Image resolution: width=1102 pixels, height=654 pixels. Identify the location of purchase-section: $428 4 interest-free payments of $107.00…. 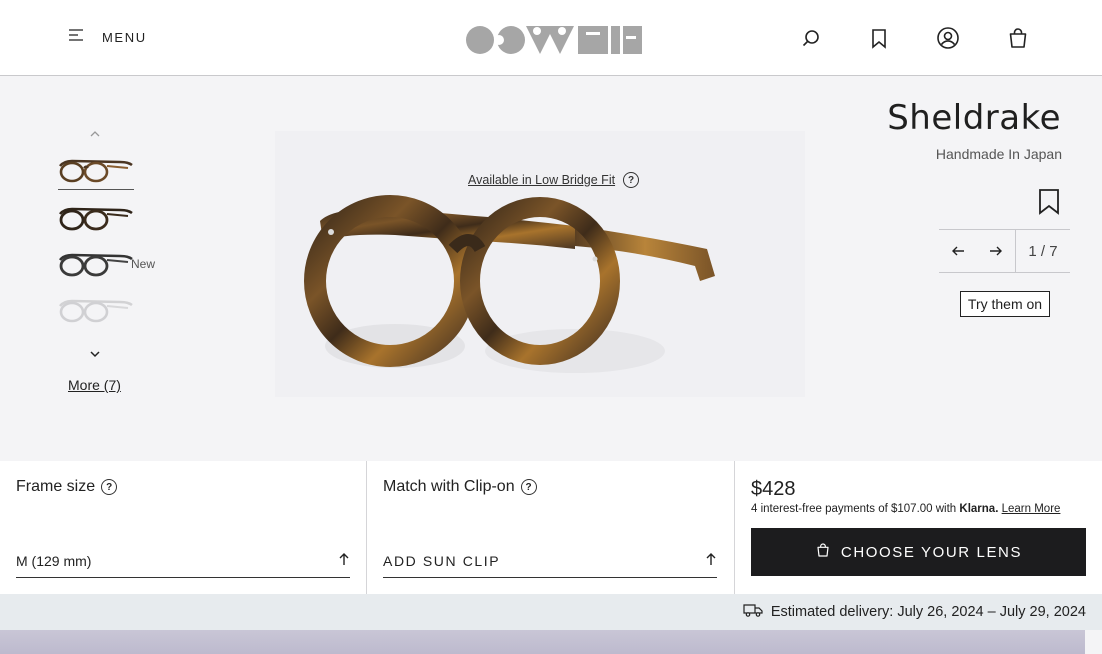
(918, 527).